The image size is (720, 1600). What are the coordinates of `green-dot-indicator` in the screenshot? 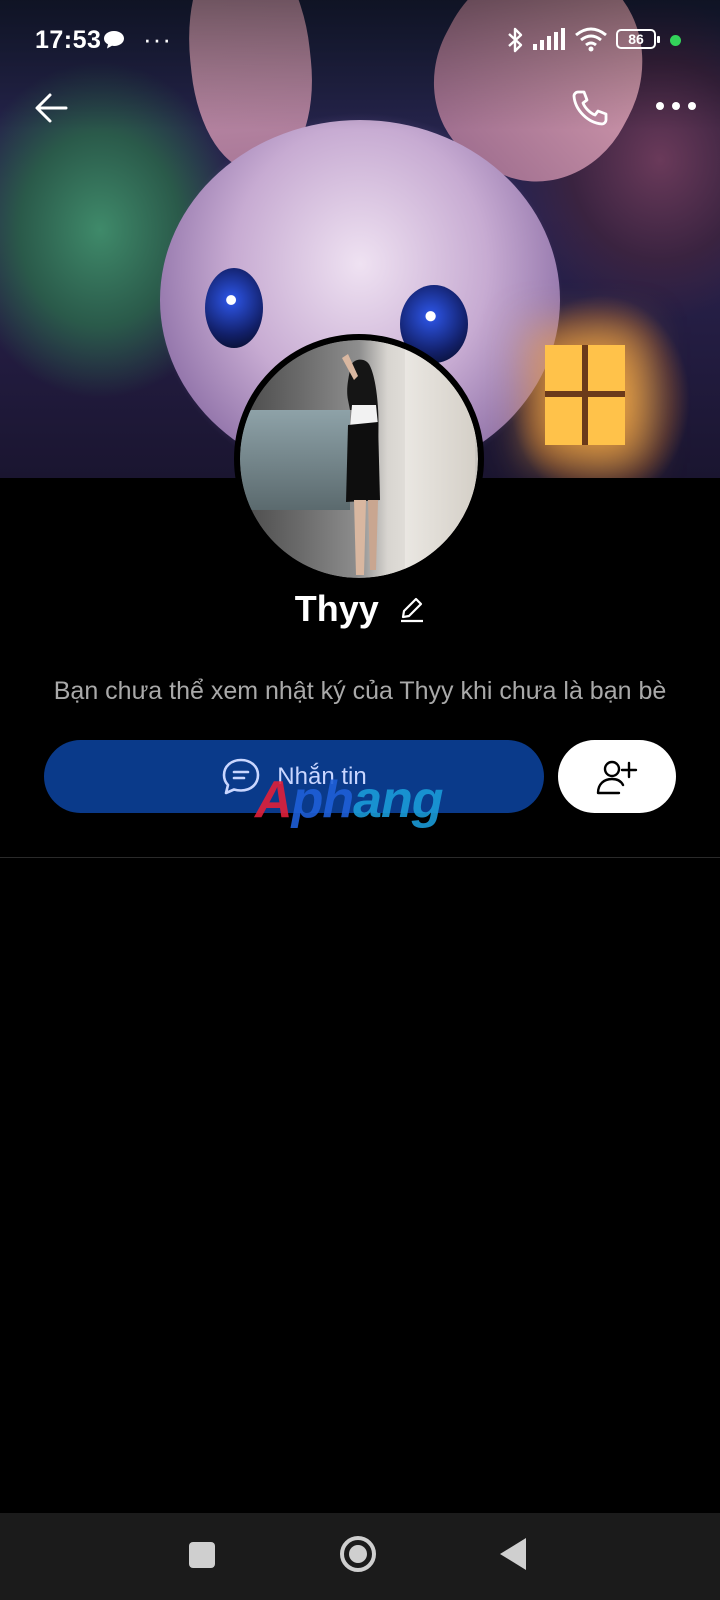 It's located at (675, 40).